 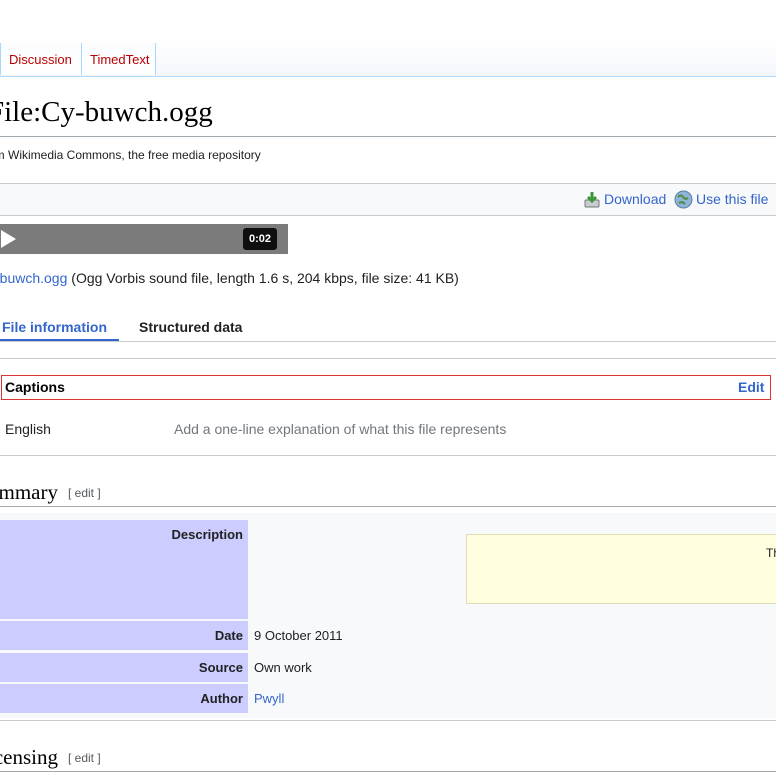 What do you see at coordinates (118, 59) in the screenshot?
I see `tab-timedtext: TimedText` at bounding box center [118, 59].